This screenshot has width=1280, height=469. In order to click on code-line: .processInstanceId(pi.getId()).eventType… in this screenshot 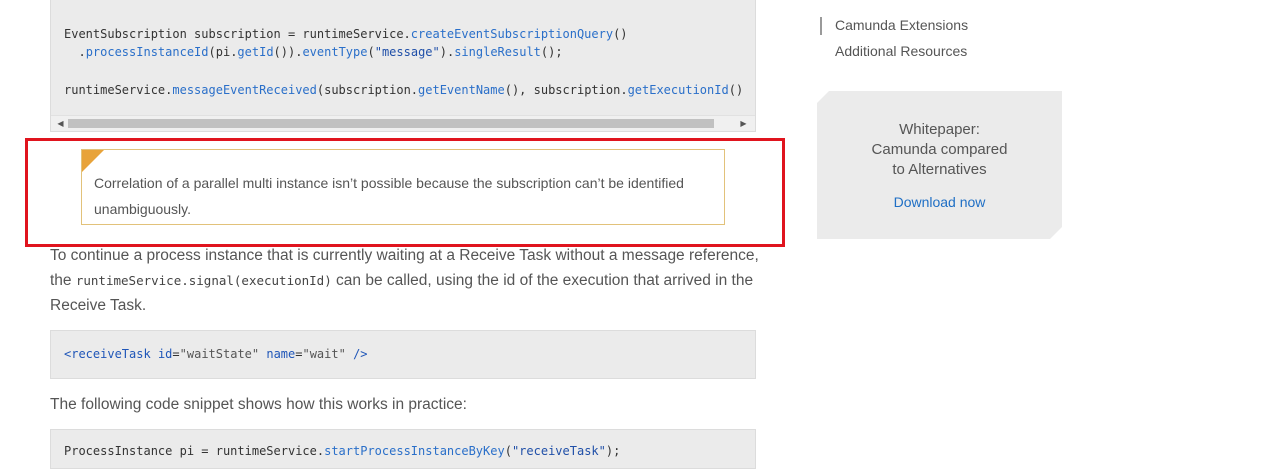, I will do `click(313, 52)`.